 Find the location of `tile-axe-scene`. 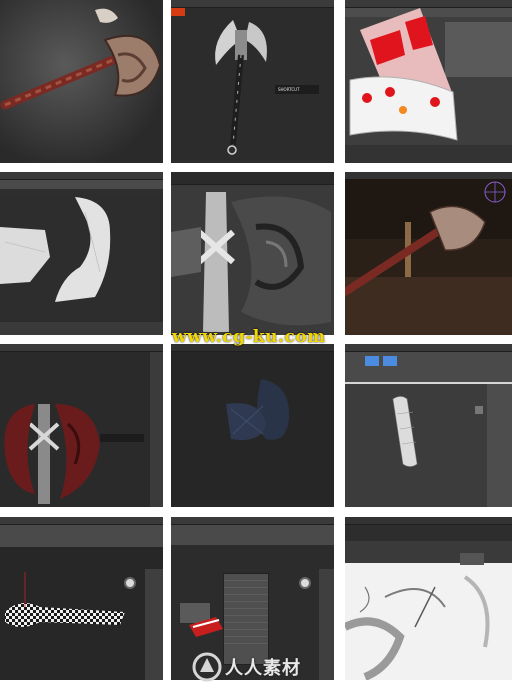

tile-axe-scene is located at coordinates (428, 253).